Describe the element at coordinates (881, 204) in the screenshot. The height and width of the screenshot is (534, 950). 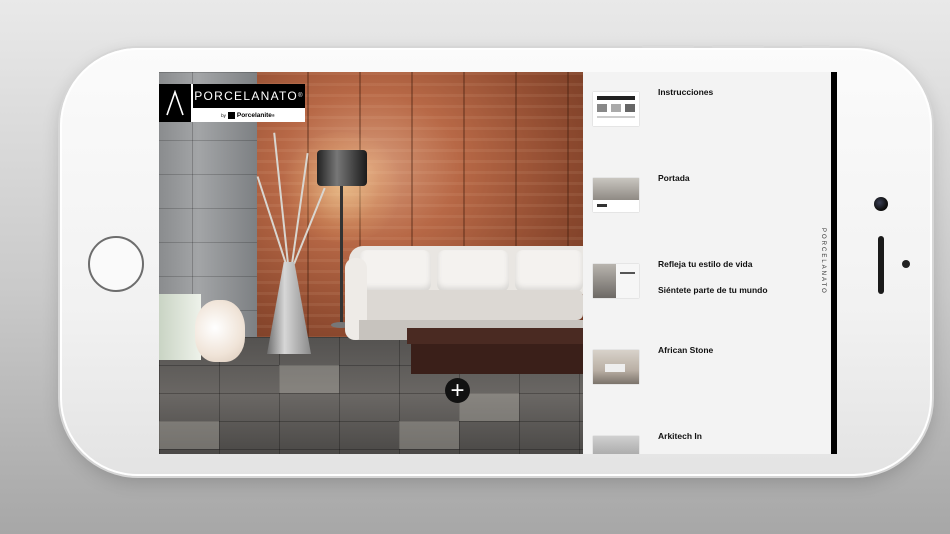
I see `front-camera` at that location.